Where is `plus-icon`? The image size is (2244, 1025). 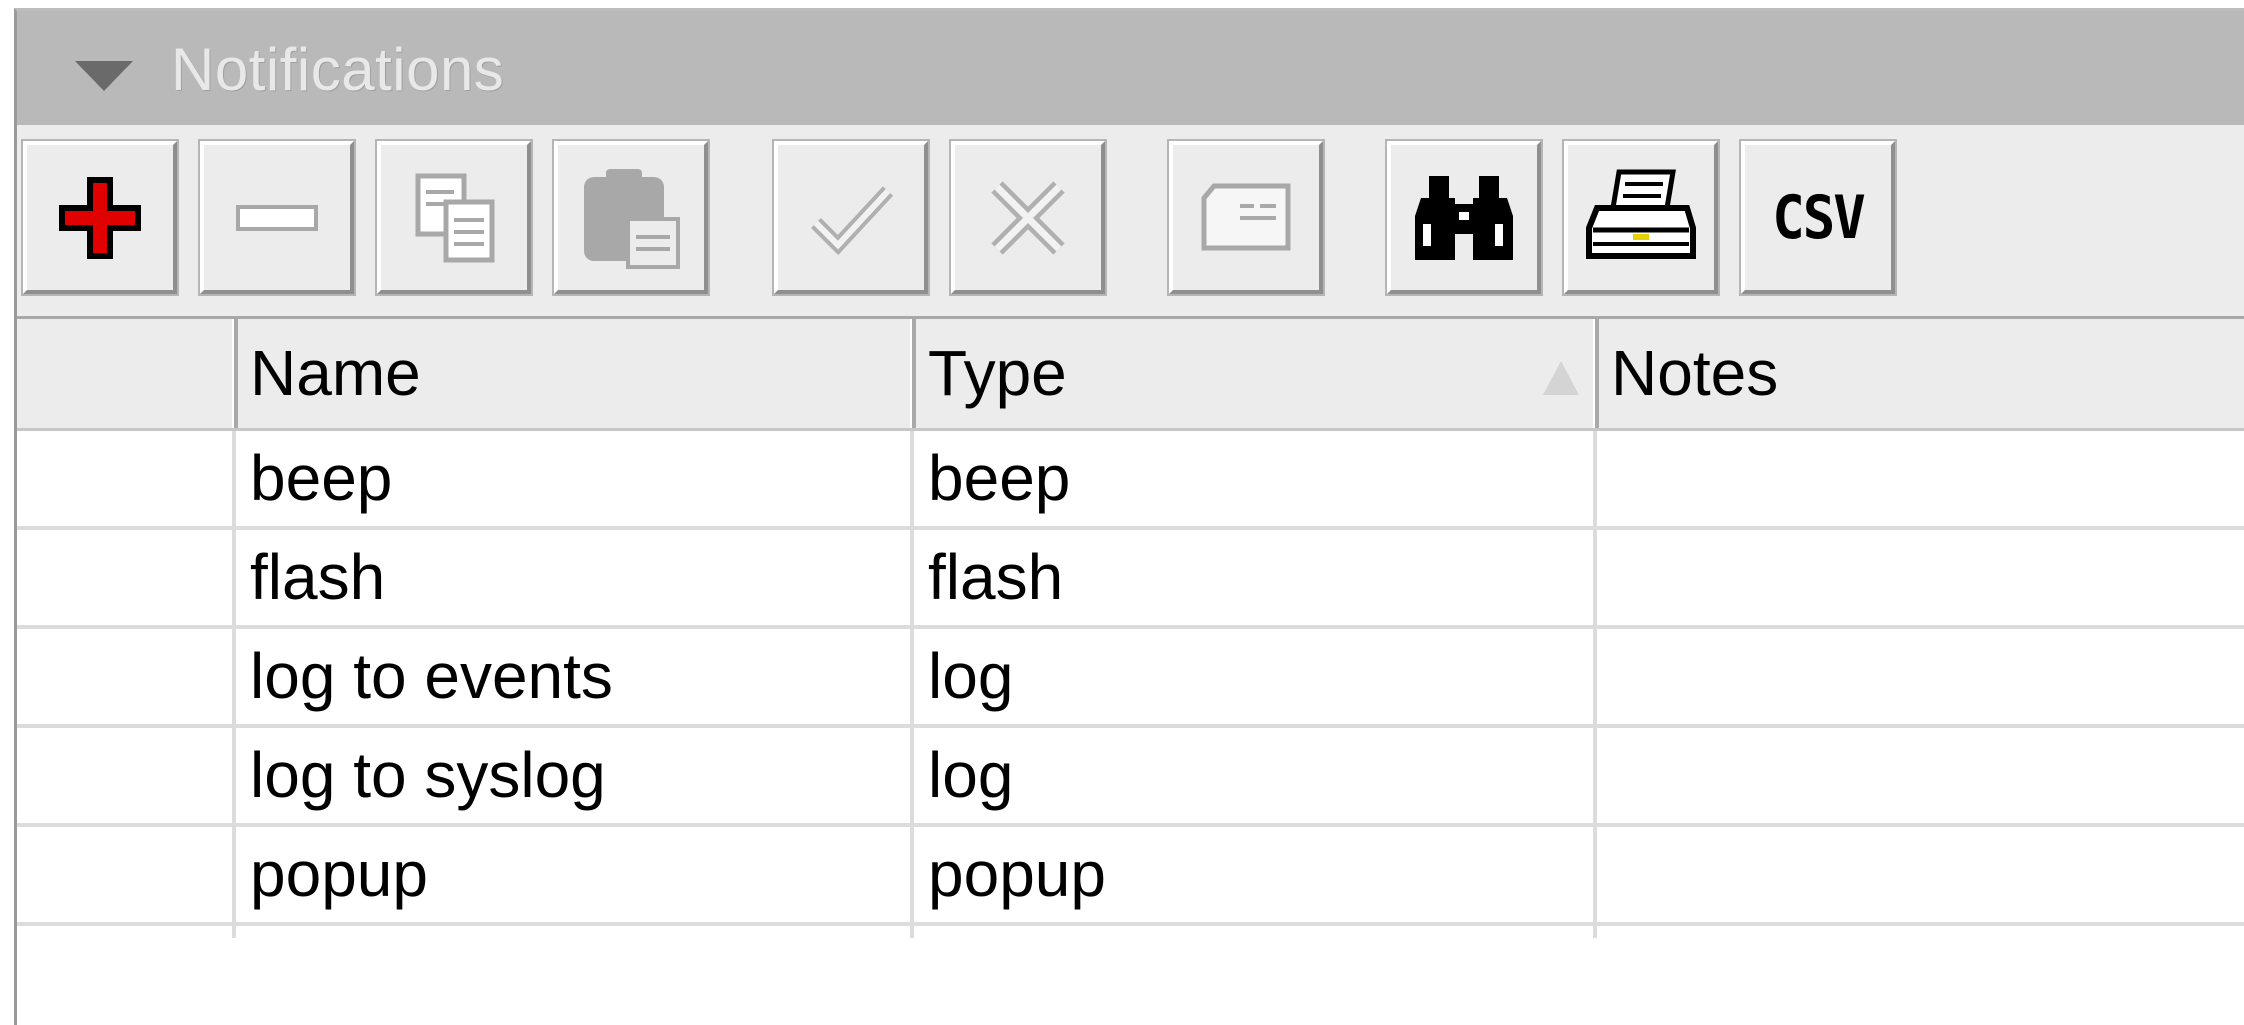 plus-icon is located at coordinates (100, 217).